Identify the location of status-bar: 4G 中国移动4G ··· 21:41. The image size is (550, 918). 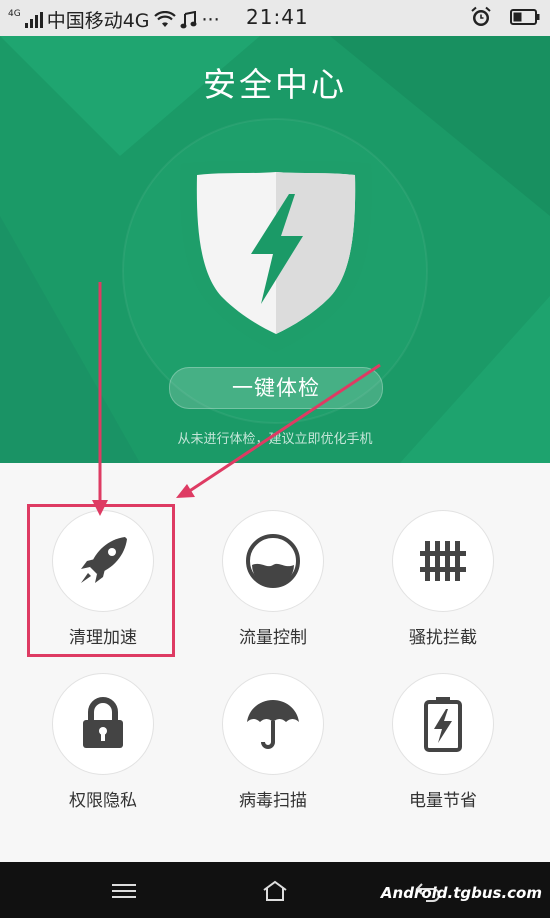
(275, 18).